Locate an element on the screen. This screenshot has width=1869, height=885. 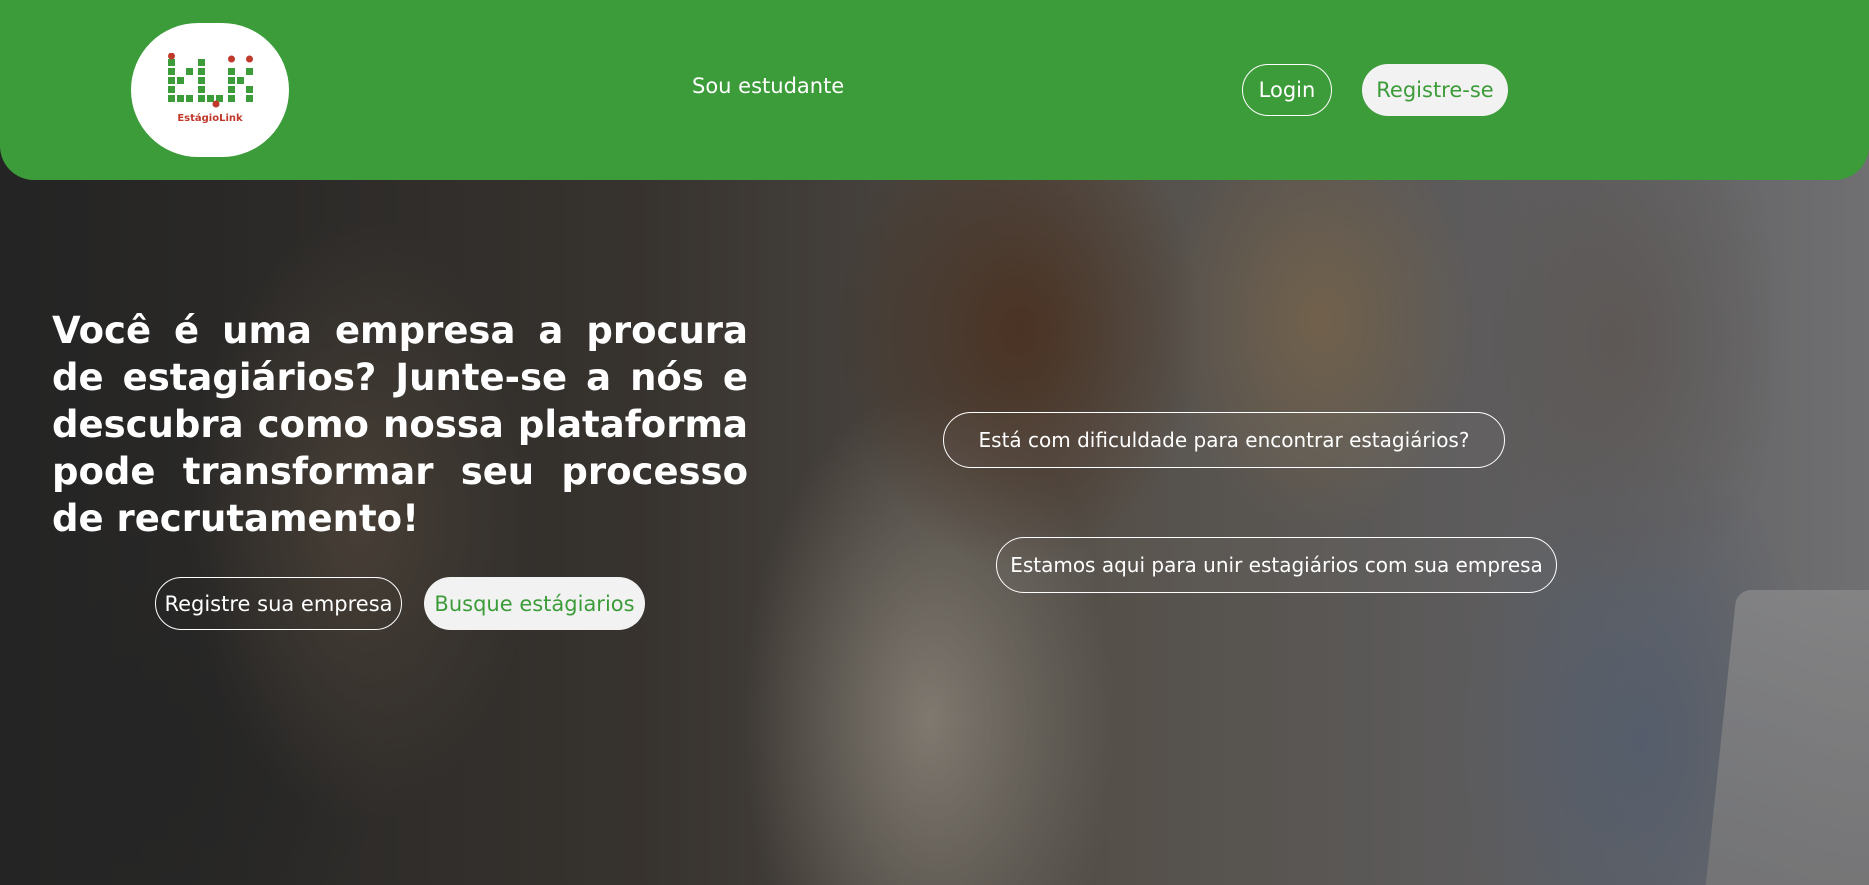
elk-logo-icon: EstágioLink is located at coordinates (210, 88).